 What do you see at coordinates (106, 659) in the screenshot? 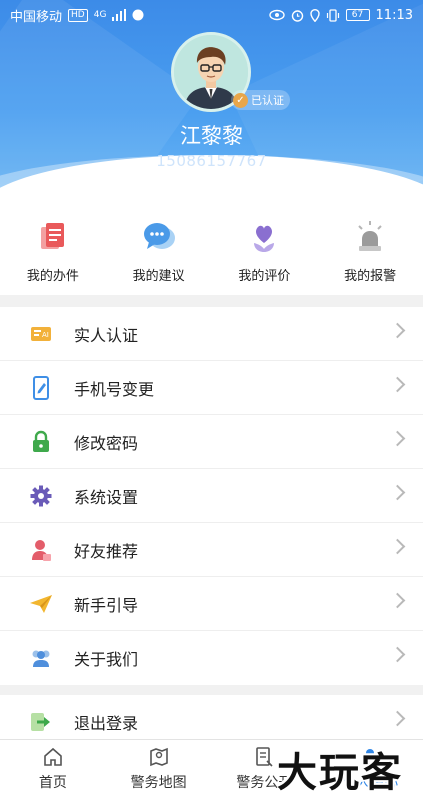
I see `menu-item-label: 关于我们` at bounding box center [106, 659].